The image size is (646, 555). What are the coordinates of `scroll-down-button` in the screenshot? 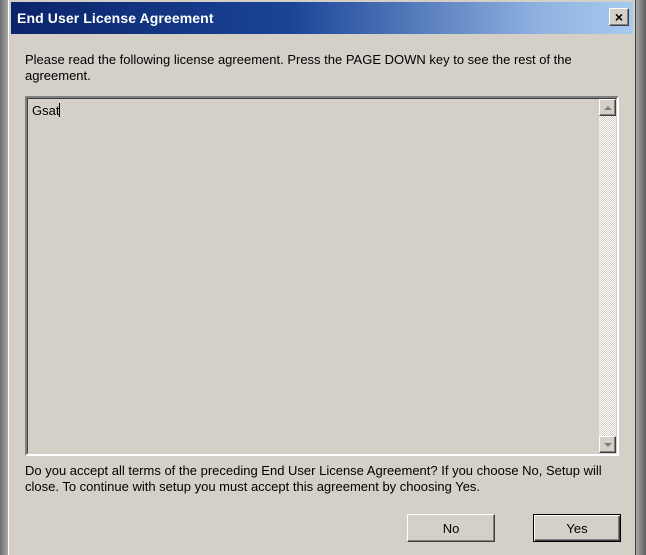 It's located at (607, 444).